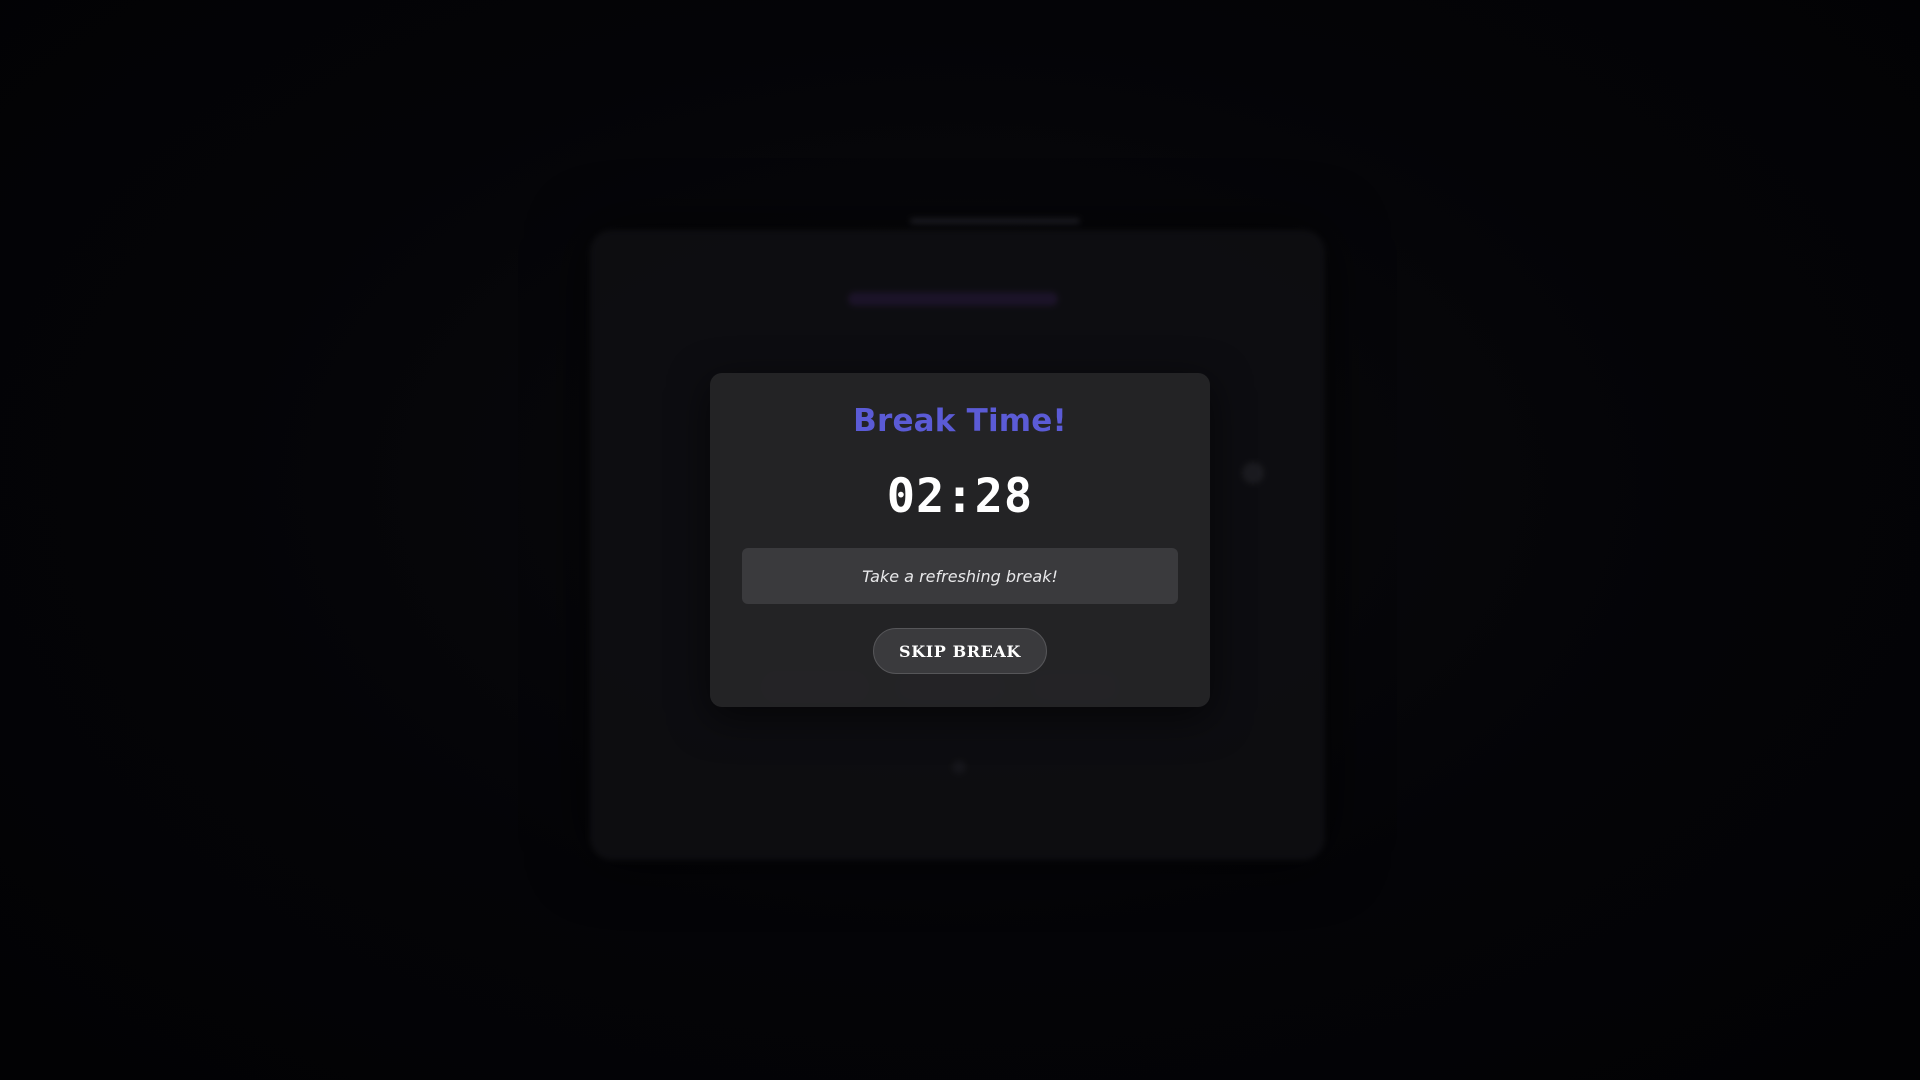 Image resolution: width=1920 pixels, height=1080 pixels. Describe the element at coordinates (1253, 473) in the screenshot. I see `background-dot-icon` at that location.